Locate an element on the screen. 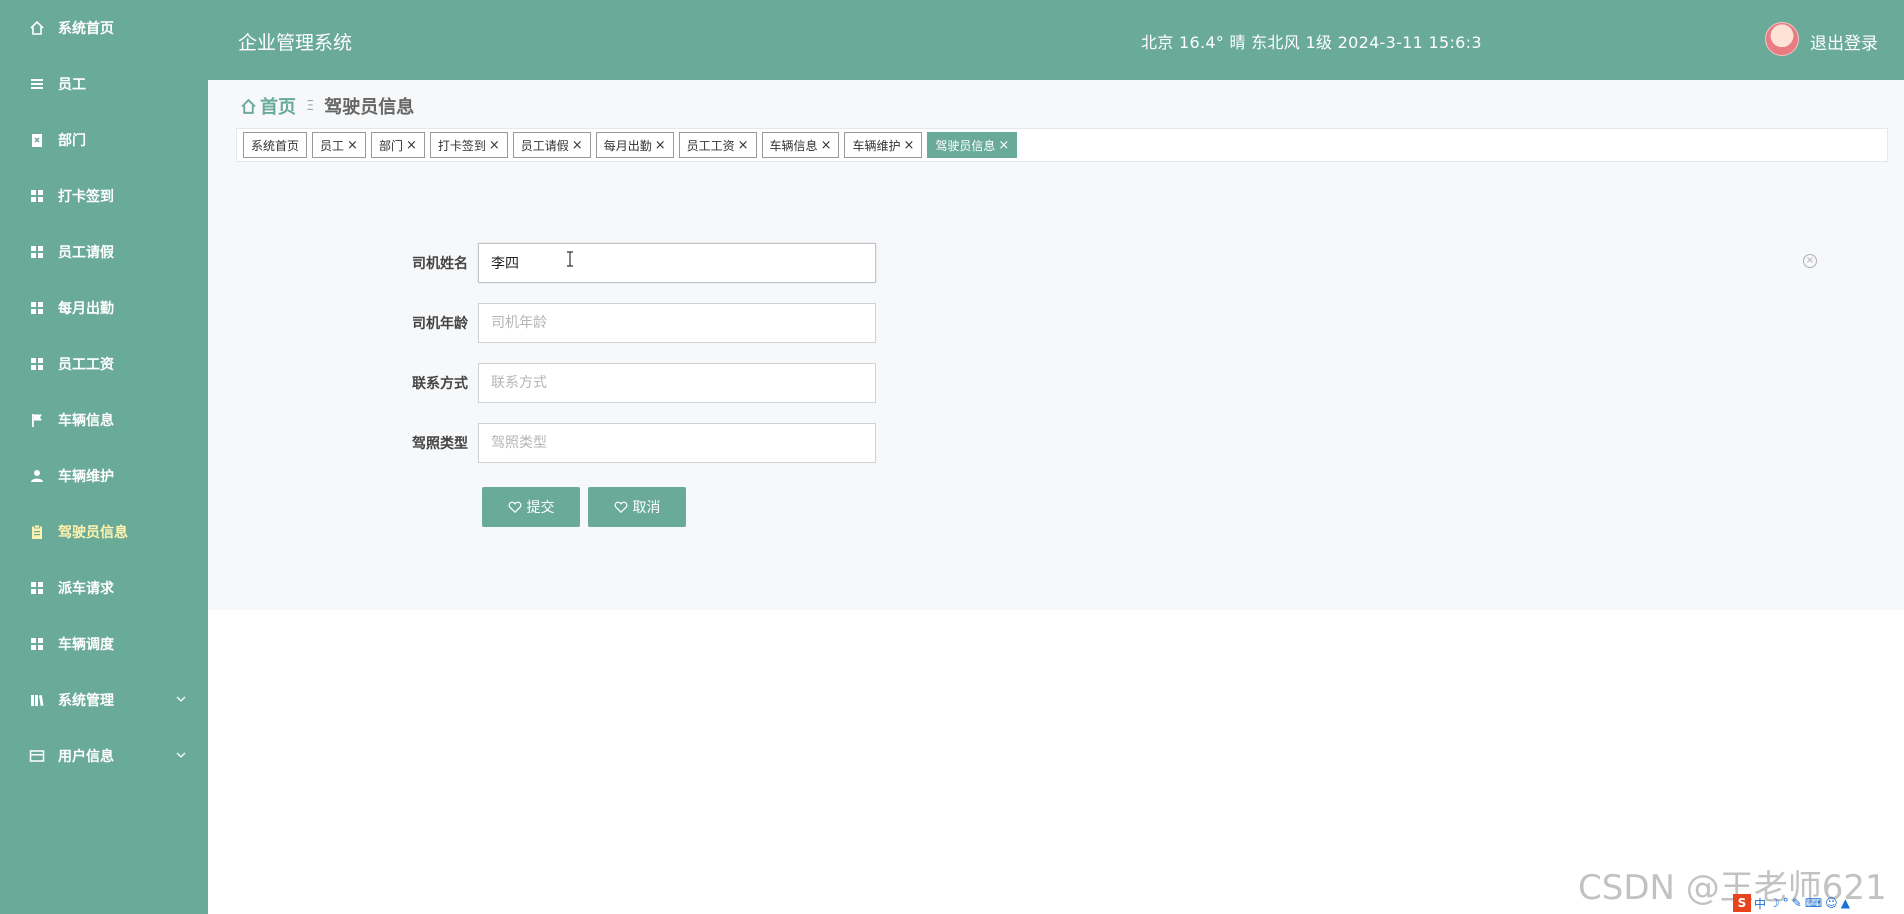  cancel-button: 取消 is located at coordinates (637, 507).